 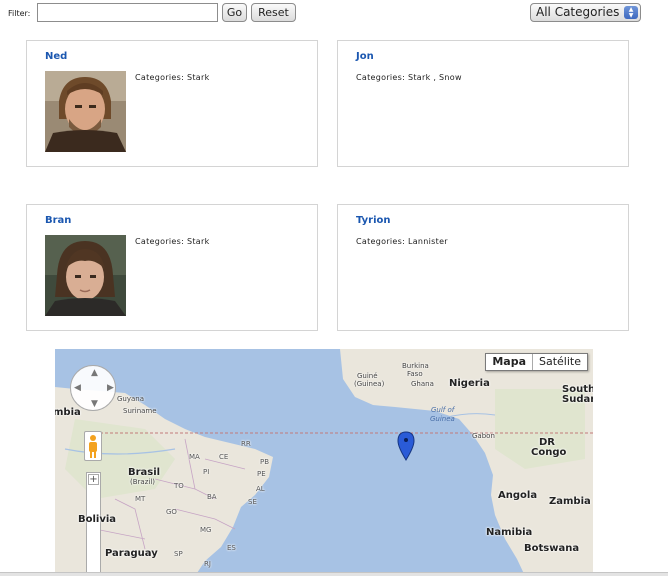 I want to click on pan-left-icon: ◀, so click(x=77, y=388).